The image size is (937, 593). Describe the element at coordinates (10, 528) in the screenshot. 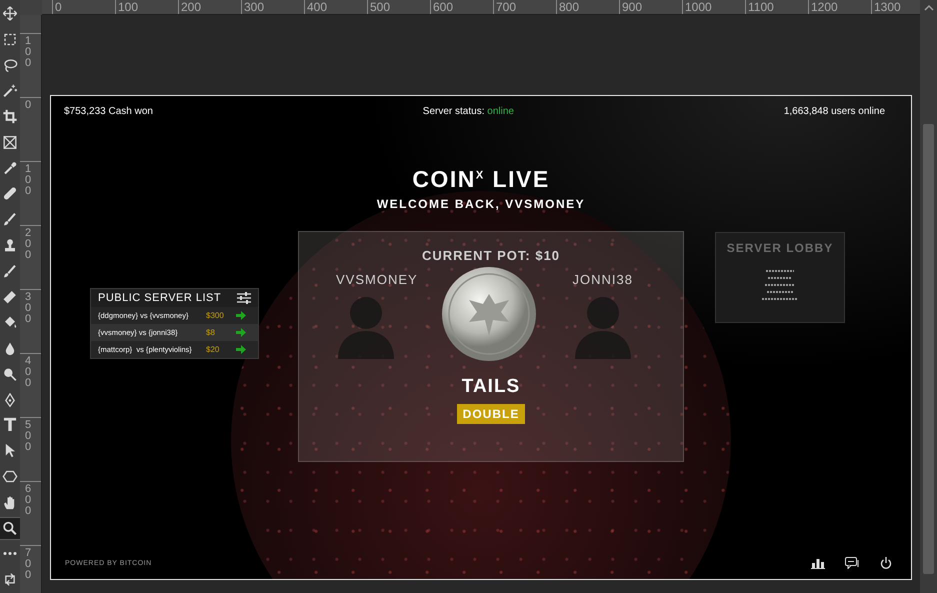

I see `zoom-icon` at that location.